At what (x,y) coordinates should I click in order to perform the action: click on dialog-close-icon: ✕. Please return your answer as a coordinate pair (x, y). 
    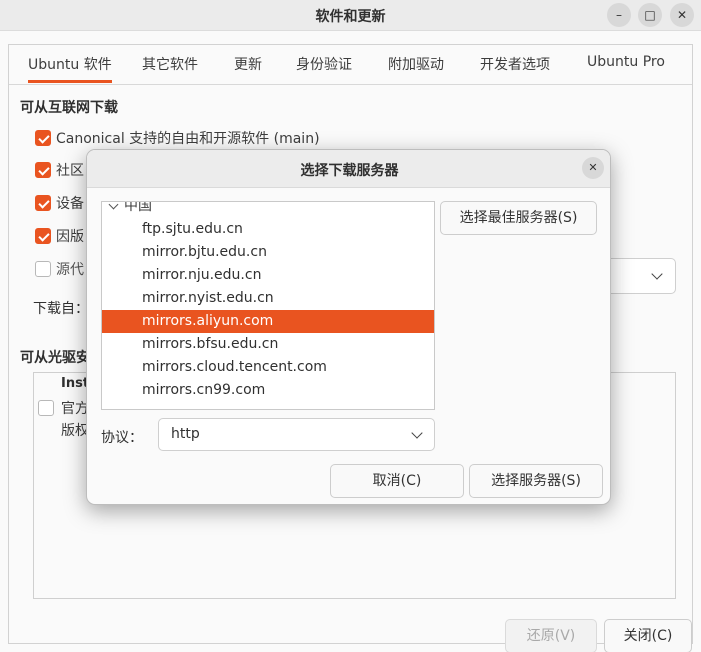
    Looking at the image, I should click on (593, 168).